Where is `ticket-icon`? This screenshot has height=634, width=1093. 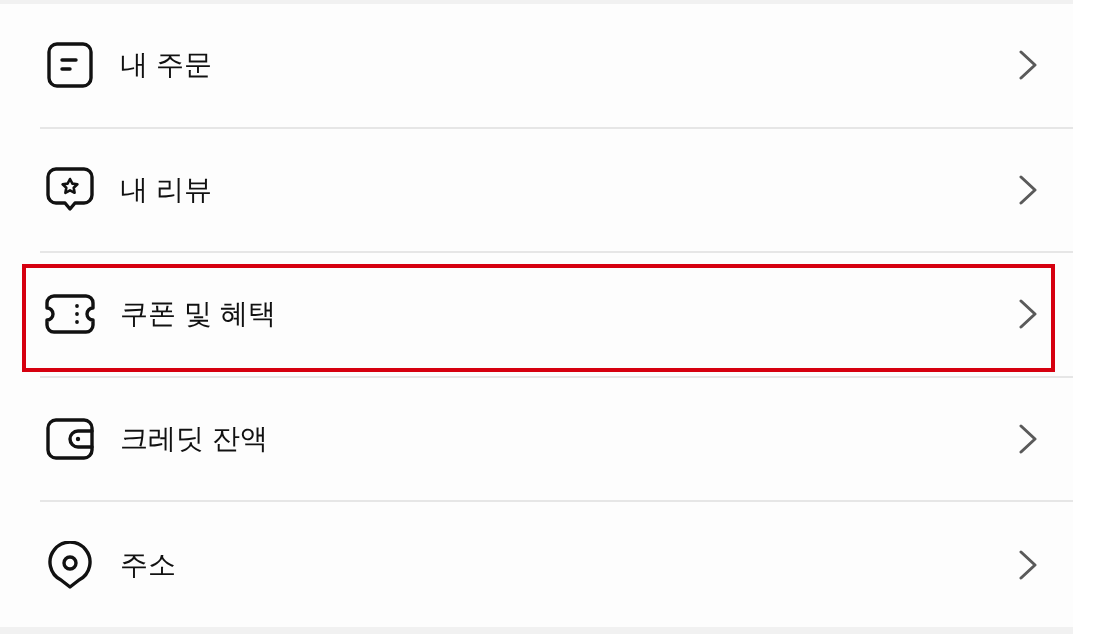
ticket-icon is located at coordinates (70, 314).